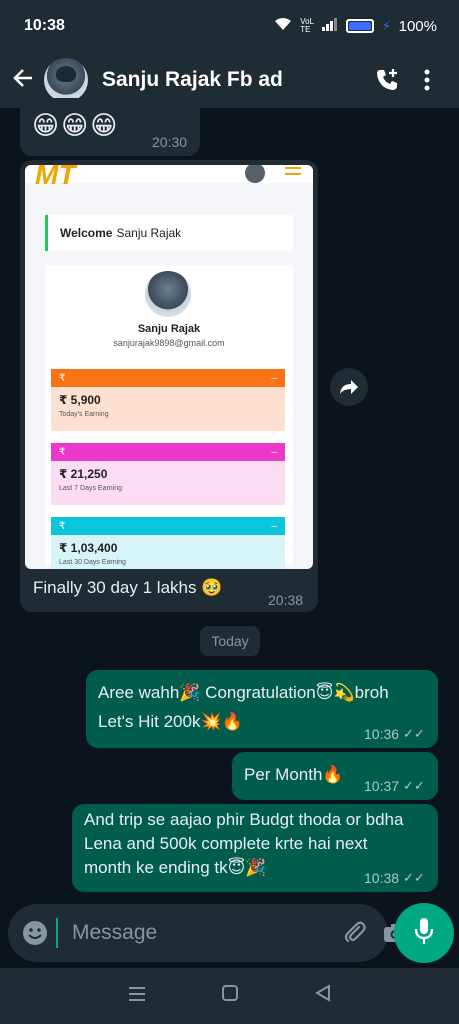 The image size is (459, 1024). What do you see at coordinates (360, 26) in the screenshot?
I see `battery-icon` at bounding box center [360, 26].